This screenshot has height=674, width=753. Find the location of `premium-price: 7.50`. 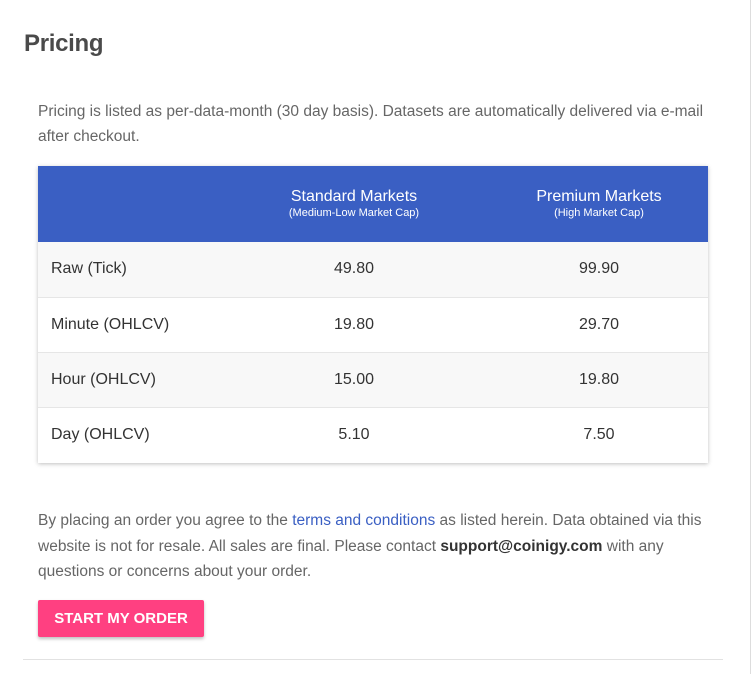

premium-price: 7.50 is located at coordinates (599, 434).